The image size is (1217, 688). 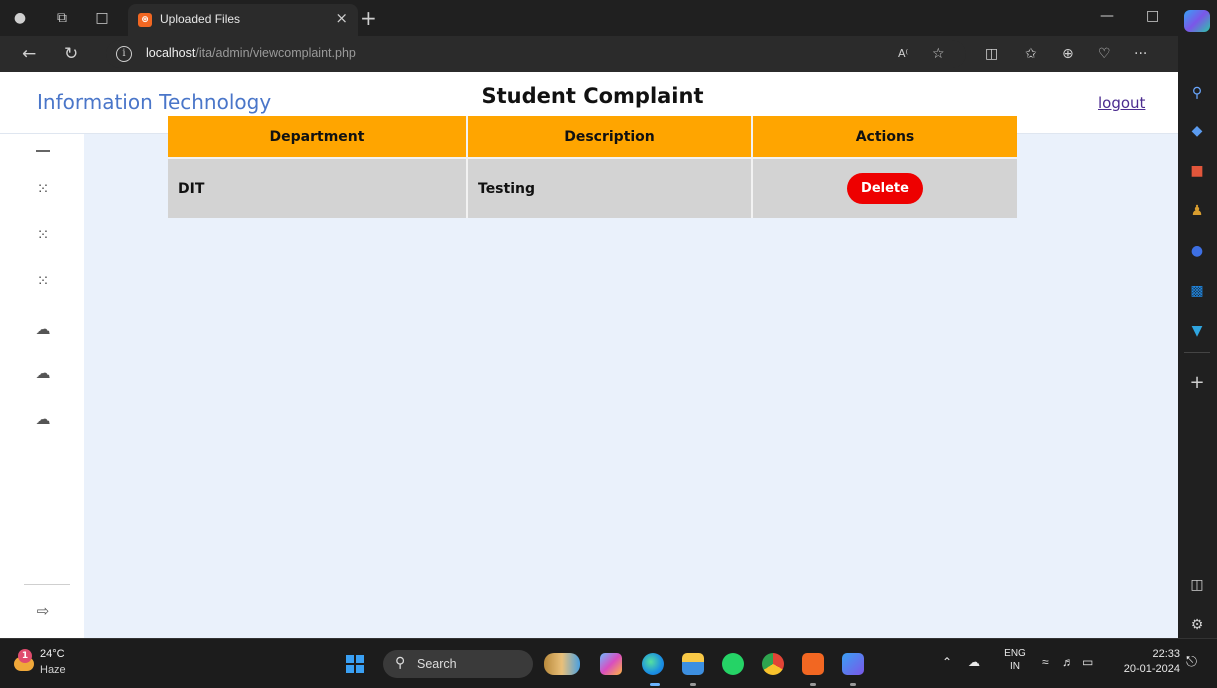 I want to click on battery-icon: ▭, so click(x=1087, y=662).